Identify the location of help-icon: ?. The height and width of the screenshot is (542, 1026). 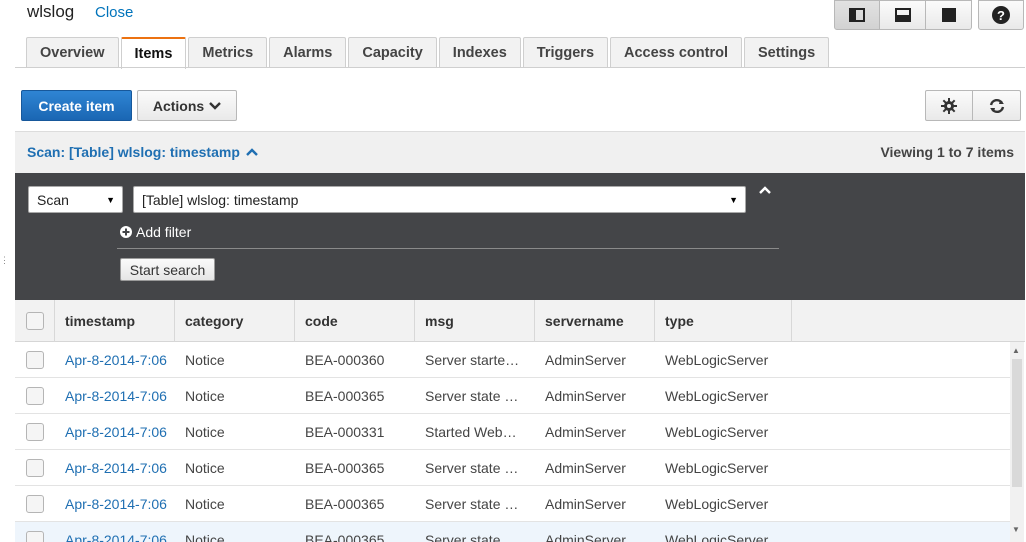
(1001, 15).